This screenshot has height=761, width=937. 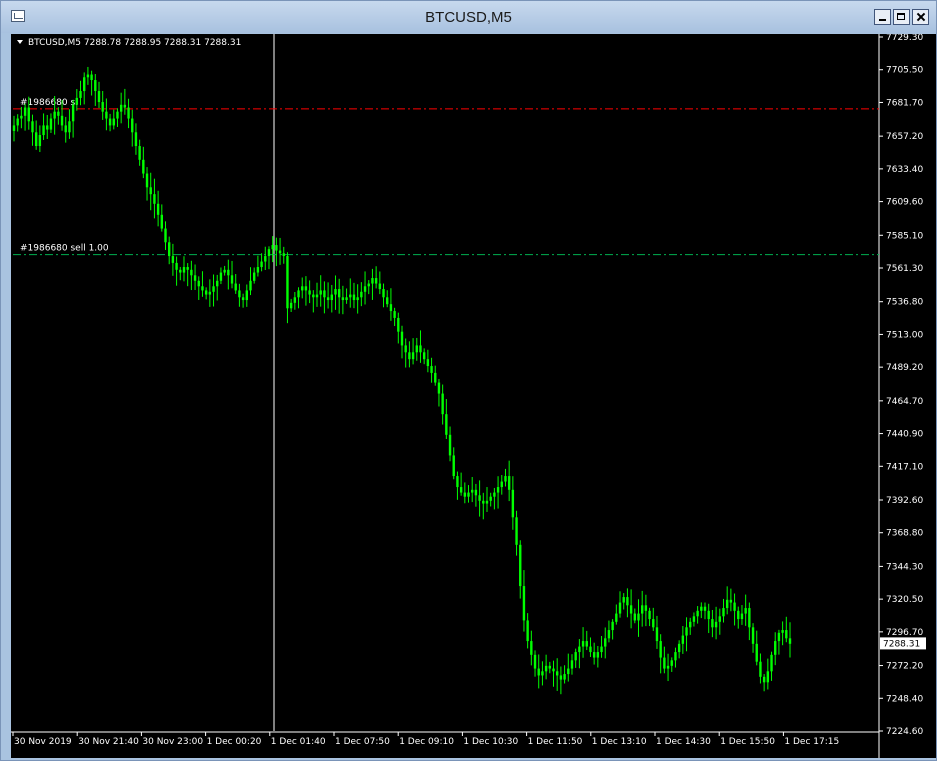 I want to click on price-tick-label: 7585.10, so click(x=904, y=236).